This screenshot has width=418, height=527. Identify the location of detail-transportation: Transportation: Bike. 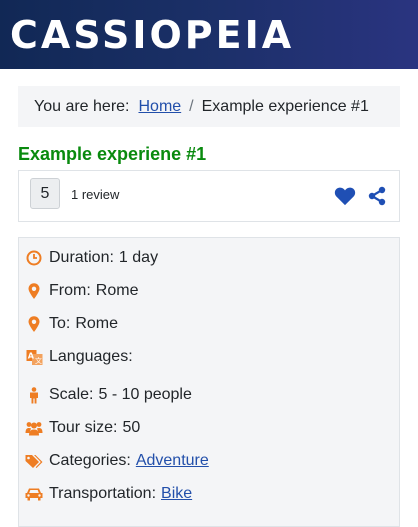
(108, 494).